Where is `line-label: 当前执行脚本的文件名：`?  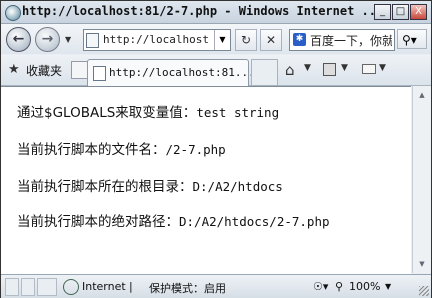 line-label: 当前执行脚本的文件名： is located at coordinates (91, 150).